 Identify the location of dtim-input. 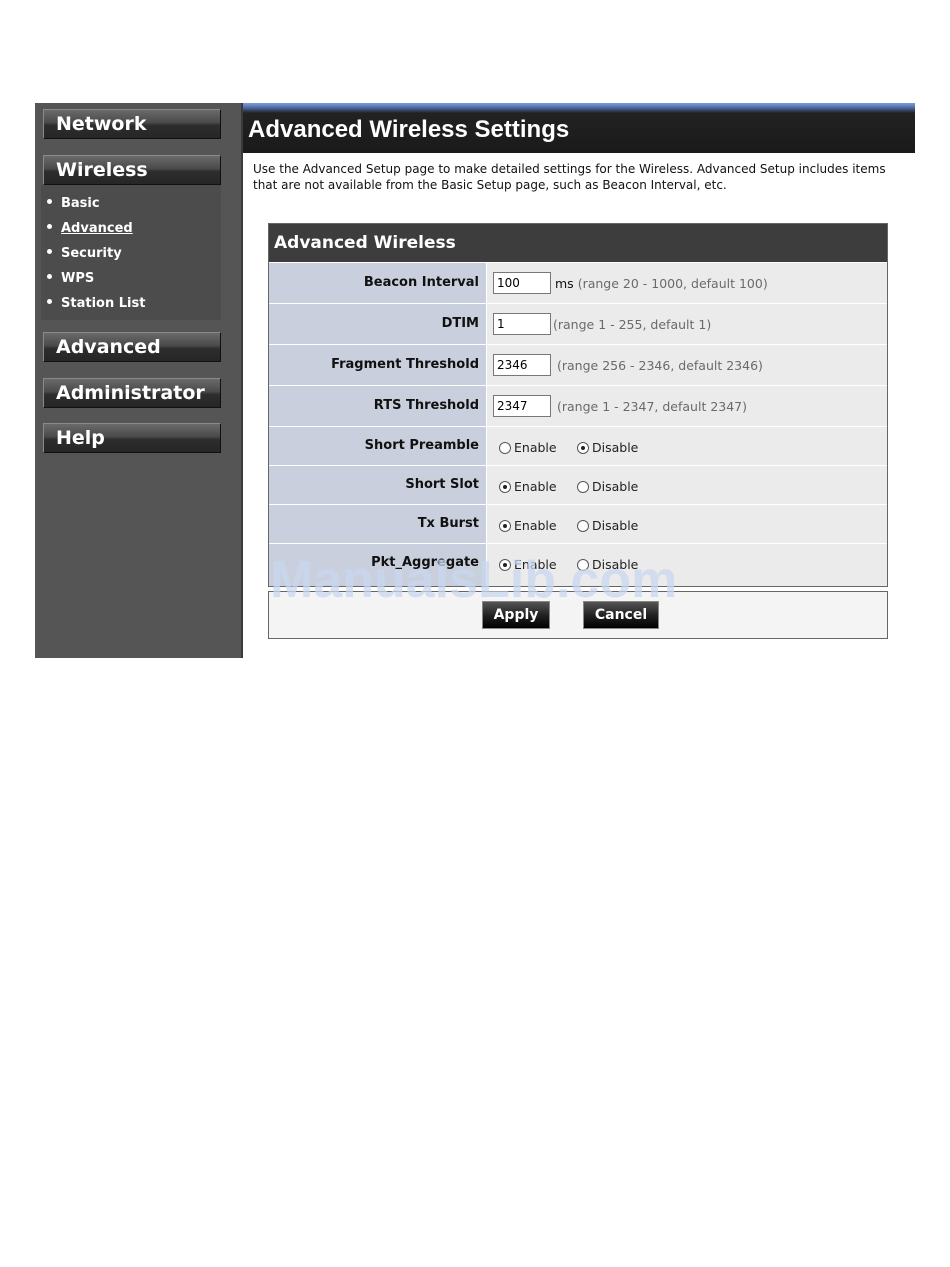
(522, 324).